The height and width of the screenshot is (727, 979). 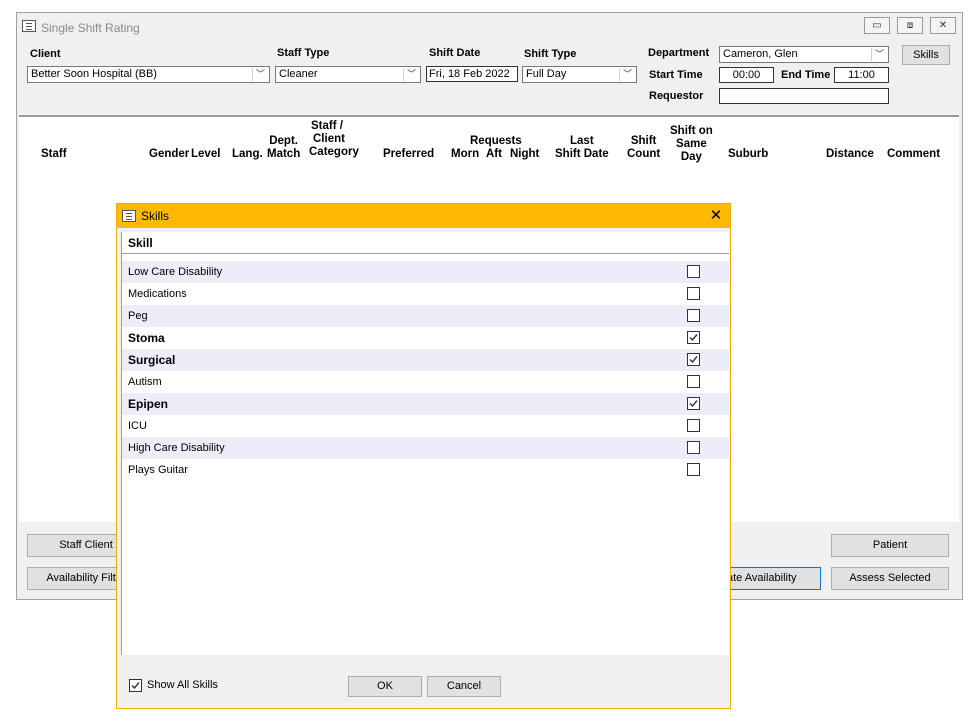 I want to click on show-all-skills-label: Show All Skills, so click(x=182, y=685).